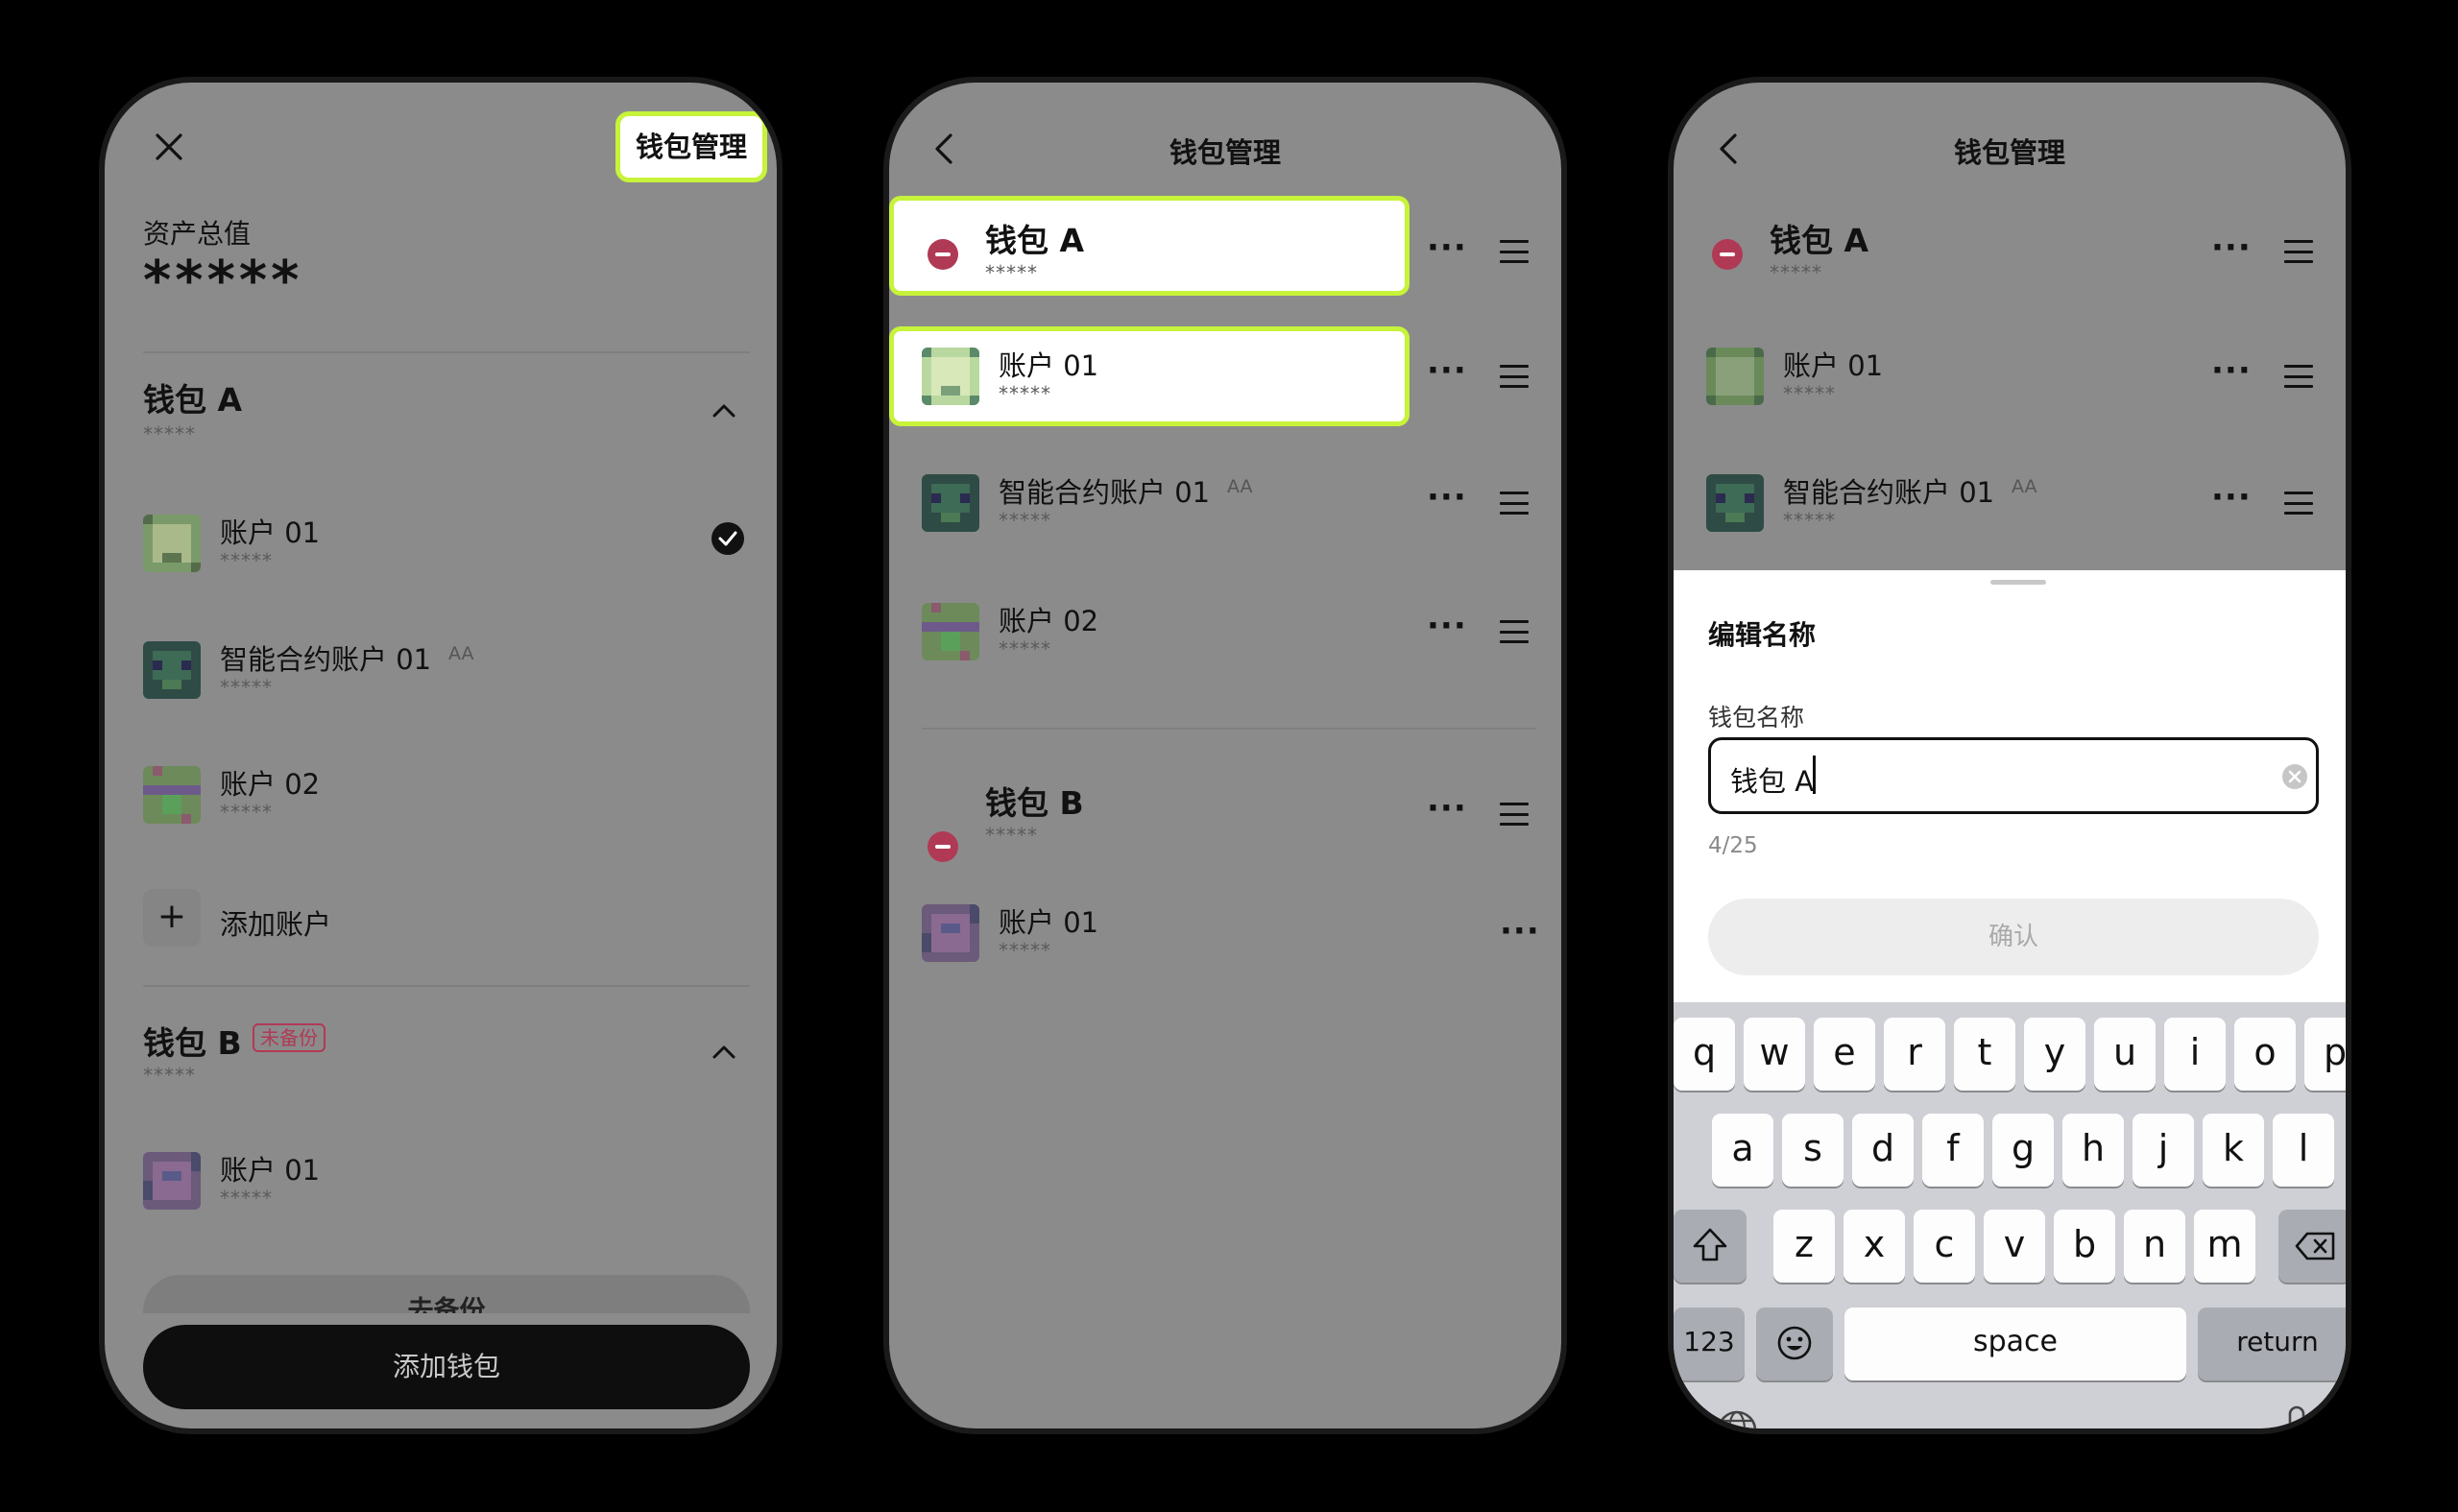 The width and height of the screenshot is (2458, 1512). I want to click on key-f: f, so click(1953, 1150).